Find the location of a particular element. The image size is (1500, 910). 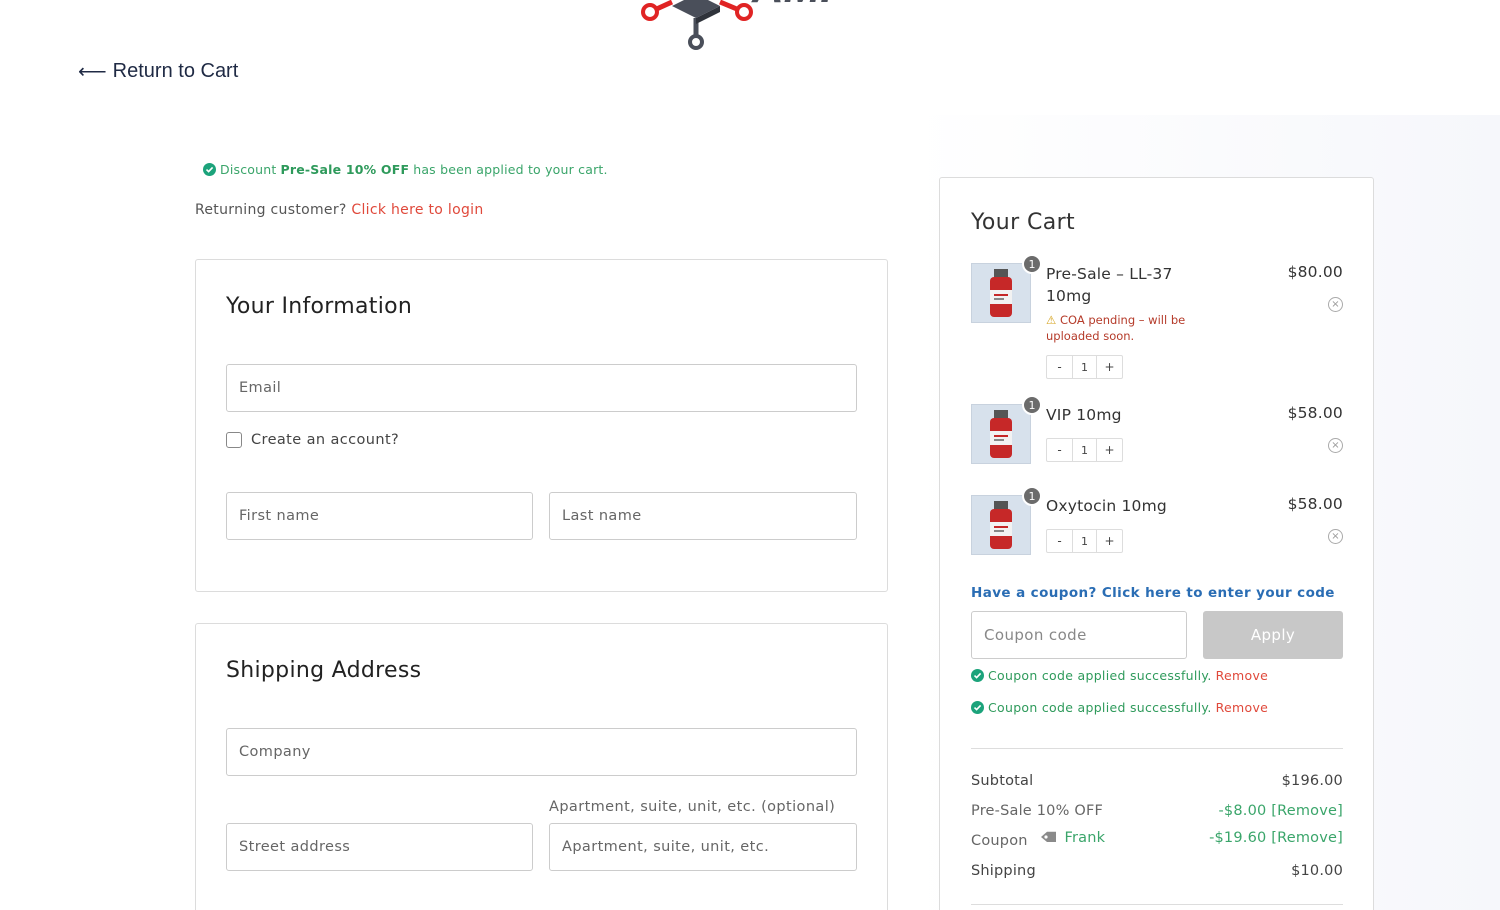

shipping-address-title: Shipping Address is located at coordinates (324, 670).